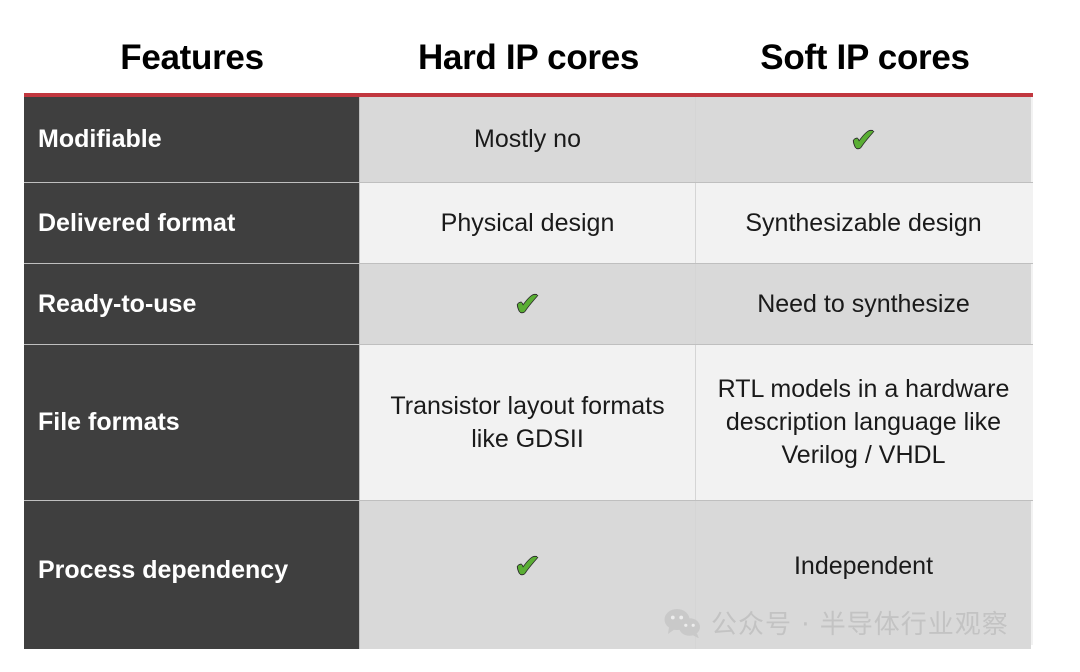  What do you see at coordinates (865, 57) in the screenshot?
I see `column-header-soft-ip-cores: Soft IP cores` at bounding box center [865, 57].